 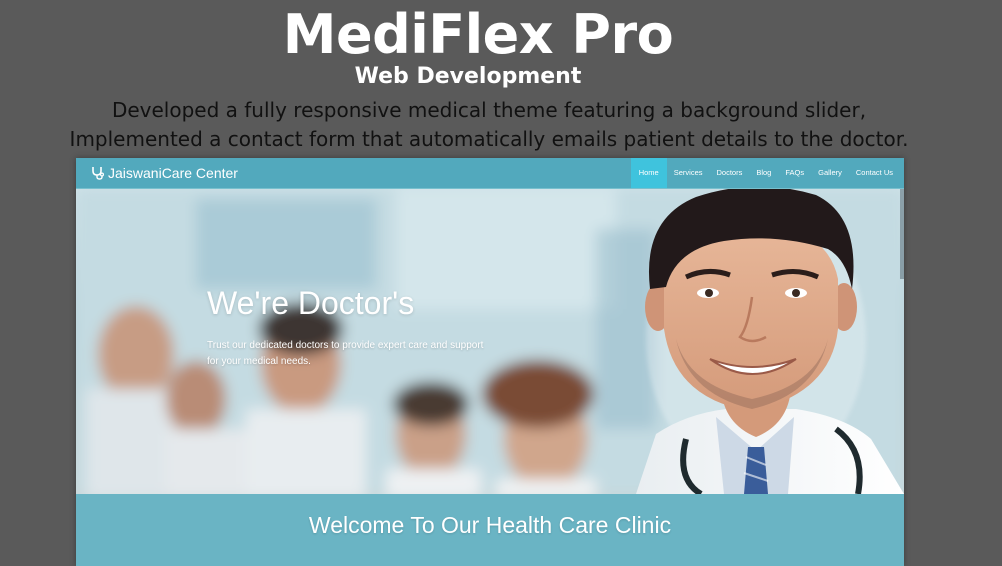 I want to click on site-brand-name: JaiswaniCare Center, so click(x=173, y=173).